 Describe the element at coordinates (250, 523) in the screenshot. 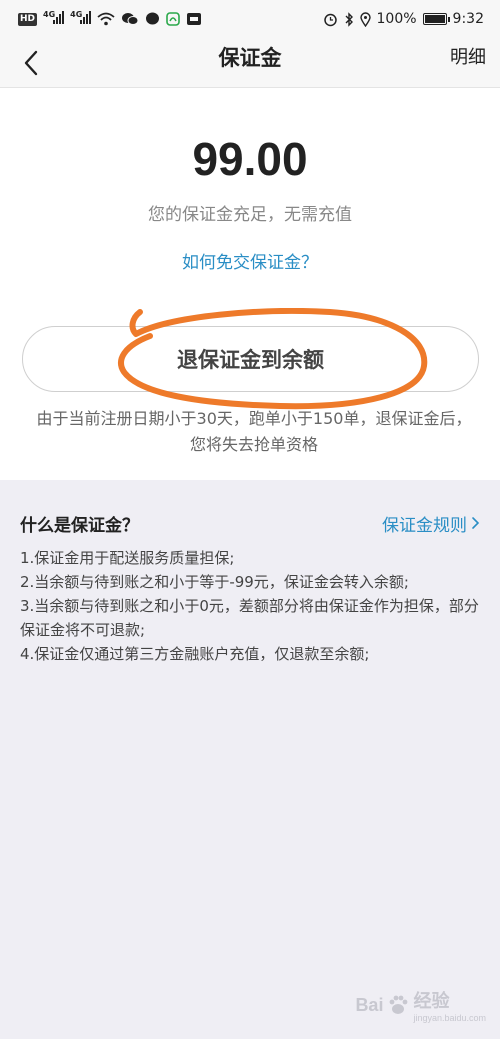

I see `info-header: 什么是保证金？ 保证金规则` at that location.